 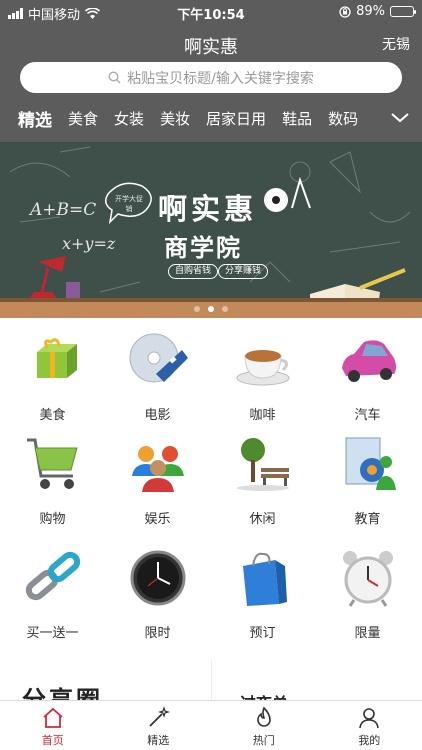 What do you see at coordinates (403, 11) in the screenshot?
I see `battery-icon` at bounding box center [403, 11].